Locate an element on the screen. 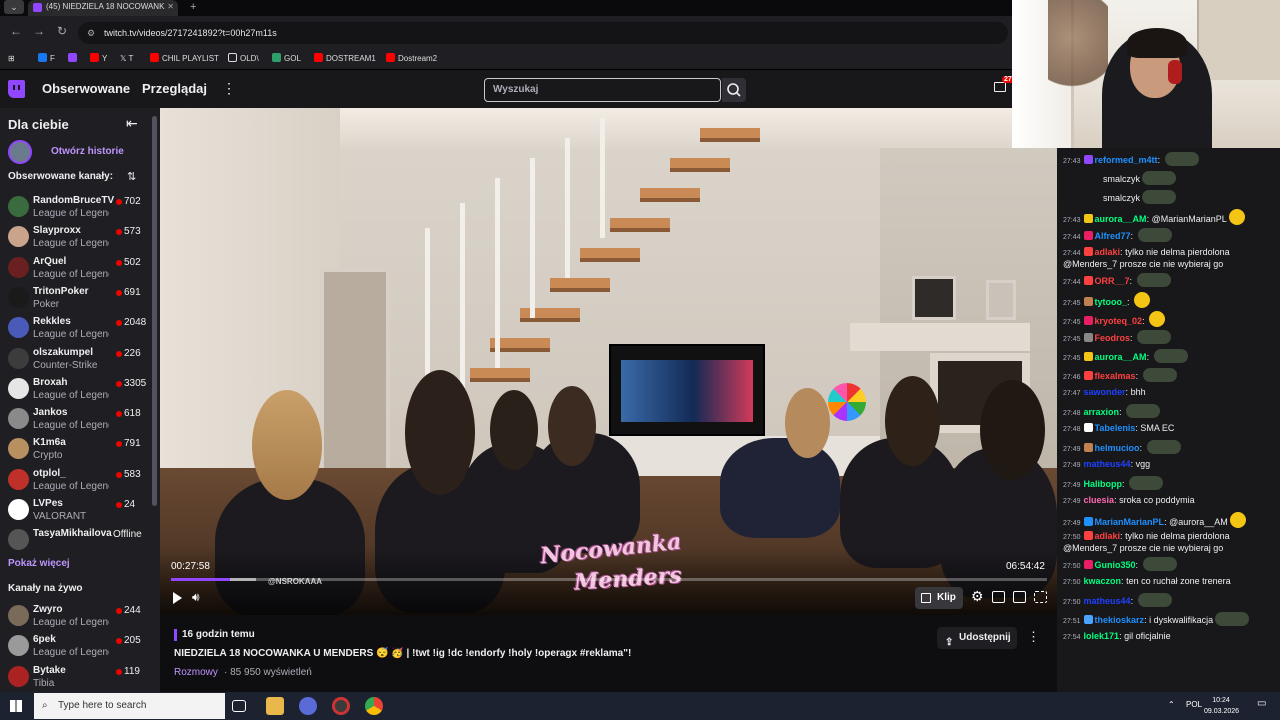 This screenshot has height=720, width=1280. sidebar-channel: SlayproxxLeague of Legends 573 is located at coordinates (76, 237).